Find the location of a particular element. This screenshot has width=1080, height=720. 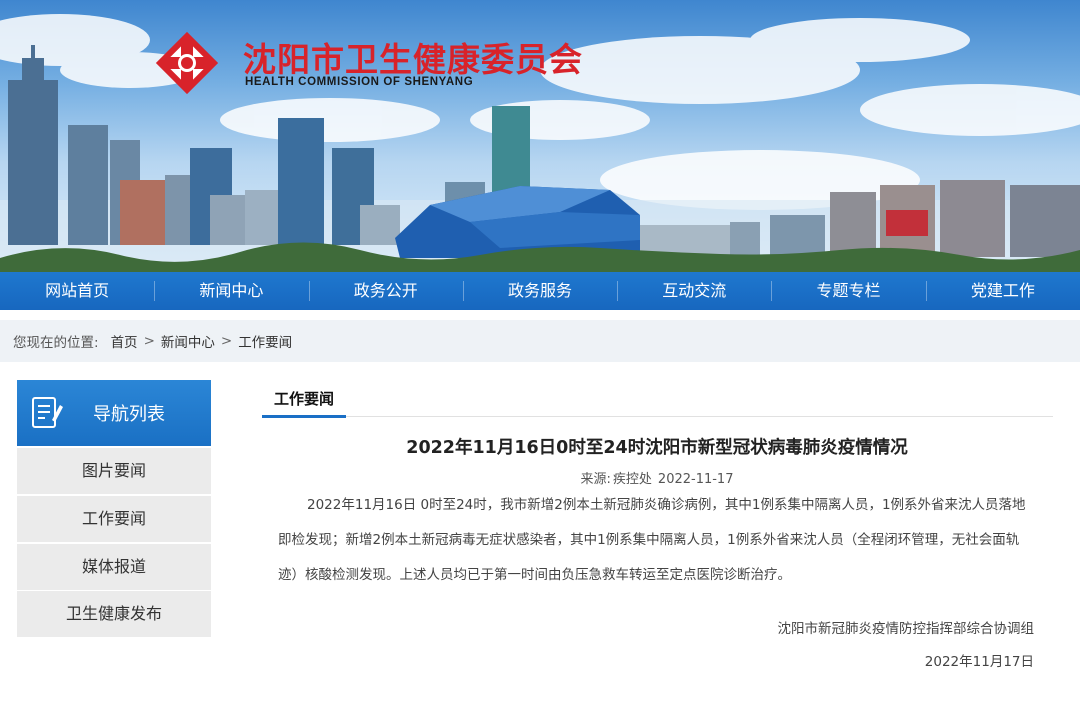

nav-news-center: 新闻中心 is located at coordinates (231, 291).